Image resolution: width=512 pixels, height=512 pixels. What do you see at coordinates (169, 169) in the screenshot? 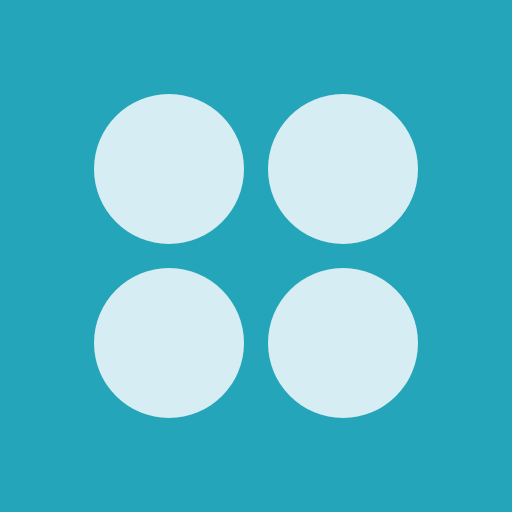
I see `dot-top-left` at bounding box center [169, 169].